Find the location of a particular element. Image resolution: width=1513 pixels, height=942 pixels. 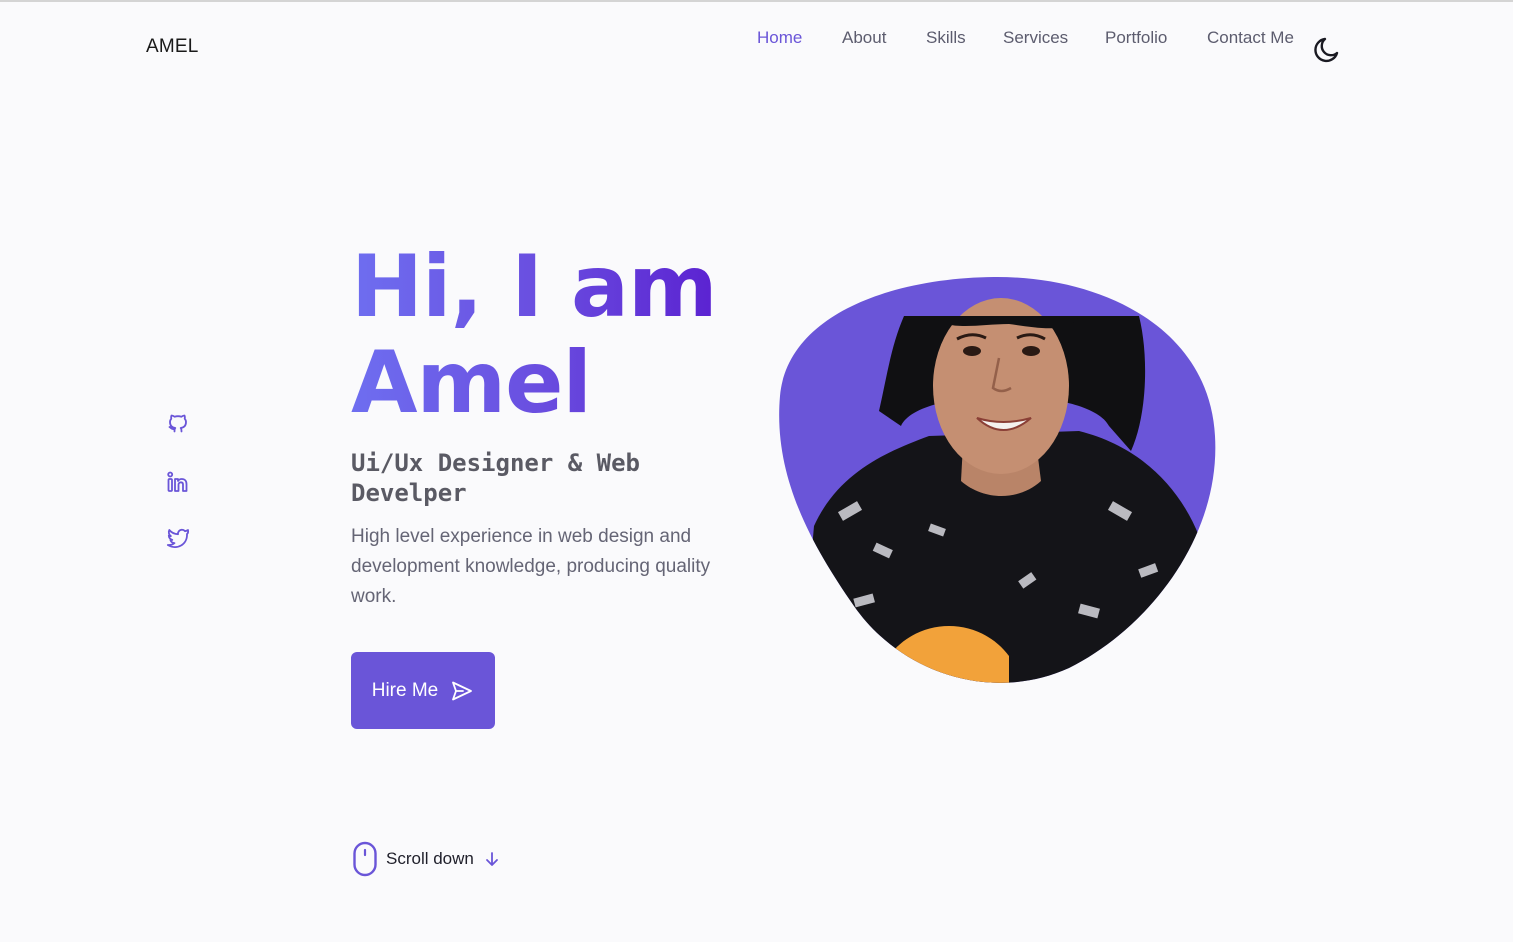

theme-toggle-button is located at coordinates (1326, 50).